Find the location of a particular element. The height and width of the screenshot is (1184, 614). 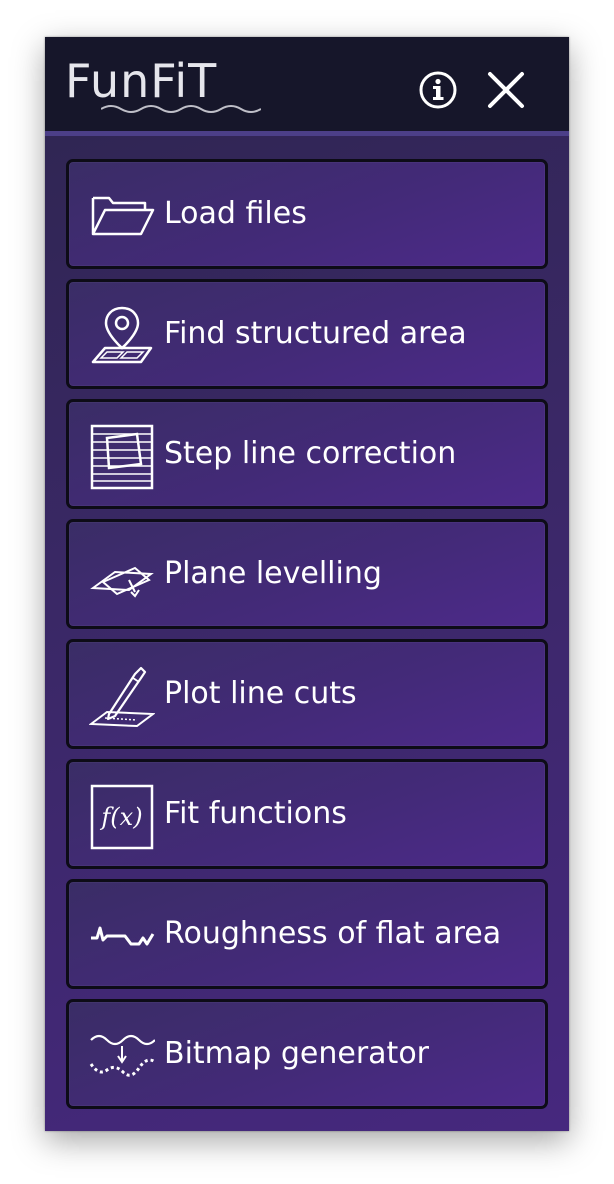

function-icon: f(x) is located at coordinates (122, 817).